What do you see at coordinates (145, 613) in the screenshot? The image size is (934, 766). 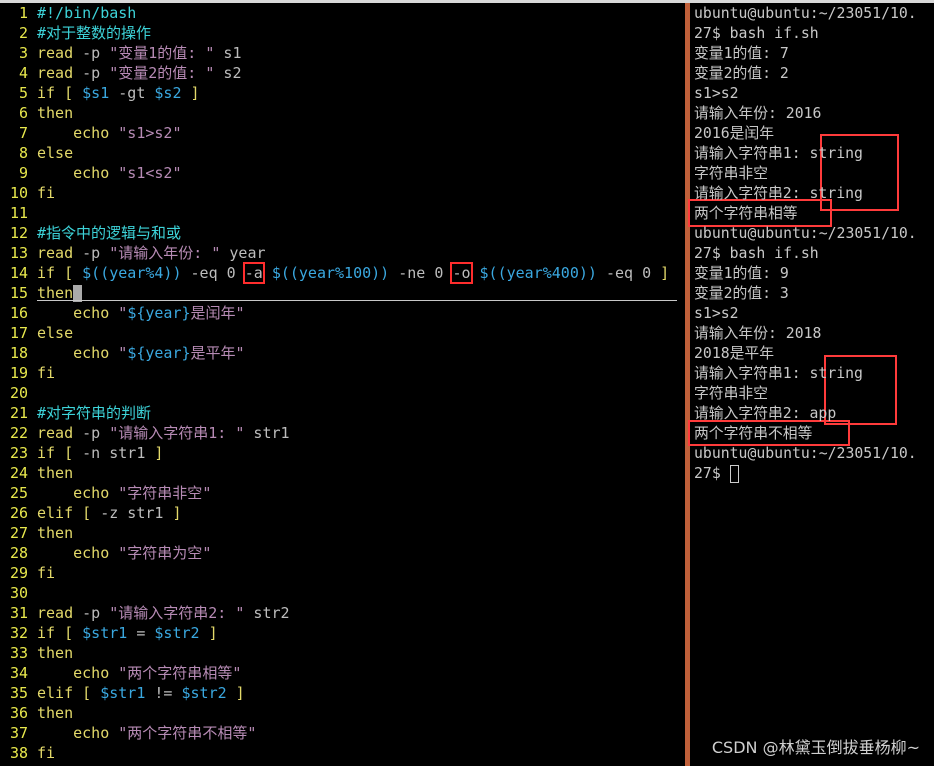 I see `code-line: 31 read -p "请输入字符串2: " str2` at bounding box center [145, 613].